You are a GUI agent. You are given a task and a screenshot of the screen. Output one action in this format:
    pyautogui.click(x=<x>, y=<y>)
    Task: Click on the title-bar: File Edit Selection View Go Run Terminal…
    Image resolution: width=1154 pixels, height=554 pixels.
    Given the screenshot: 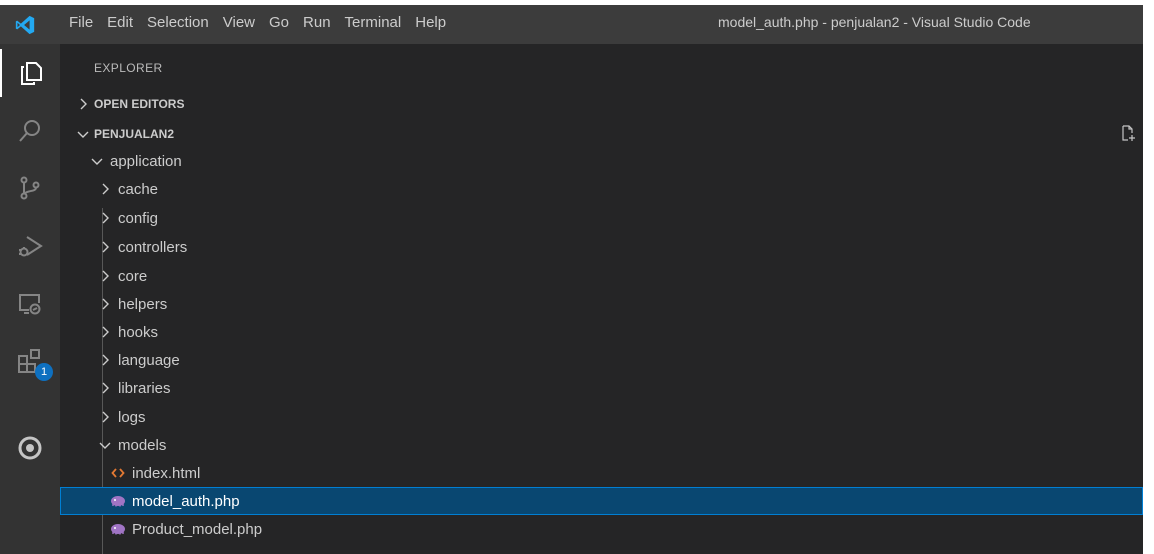 What is the action you would take?
    pyautogui.click(x=571, y=22)
    